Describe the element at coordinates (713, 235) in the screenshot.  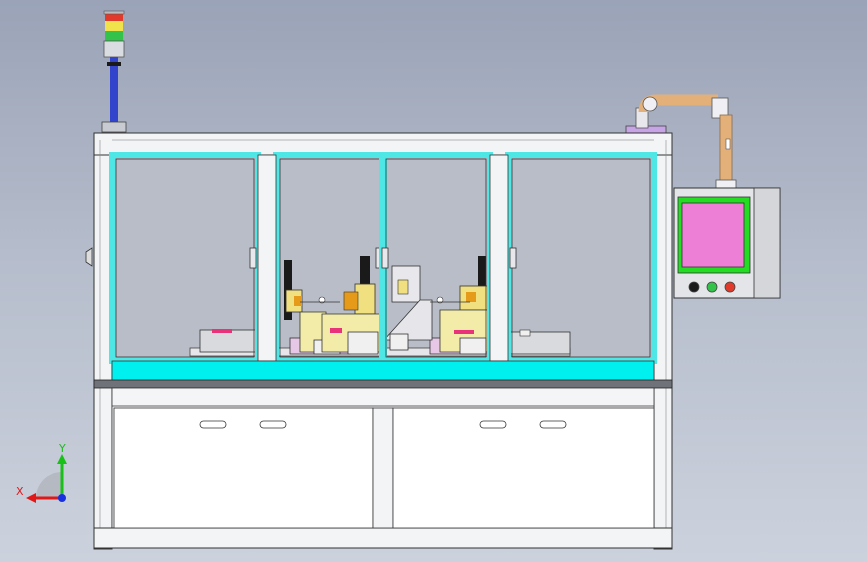
I see `hmi-screen` at that location.